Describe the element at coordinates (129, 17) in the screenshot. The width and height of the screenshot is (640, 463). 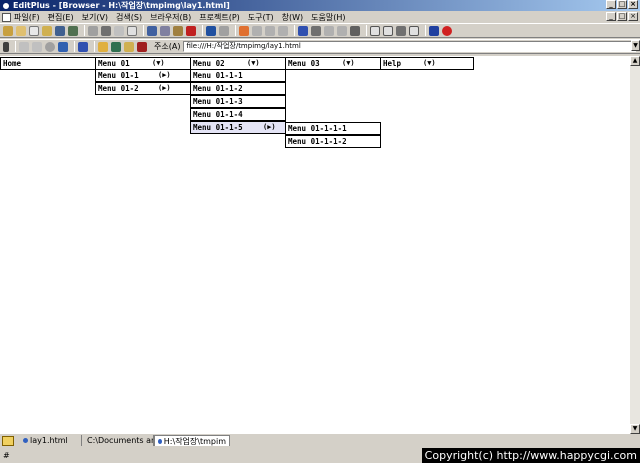
I see `menu-search: 검색(S)` at that location.